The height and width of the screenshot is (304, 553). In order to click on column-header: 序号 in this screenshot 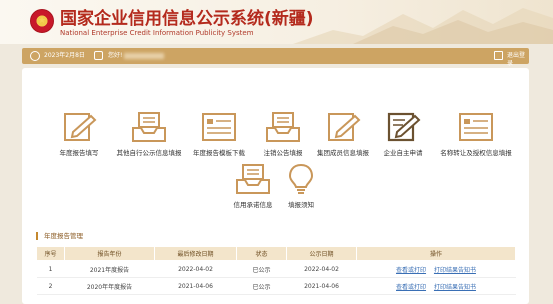, I will do `click(50, 253)`.